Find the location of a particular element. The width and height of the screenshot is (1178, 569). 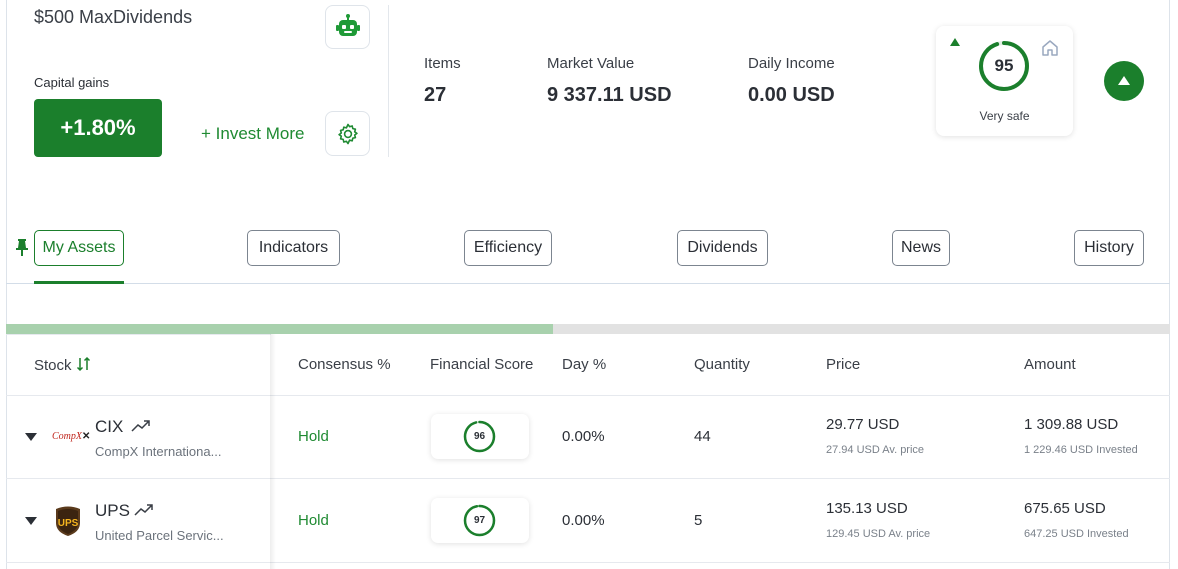

market-value-label: Market Value is located at coordinates (591, 63).